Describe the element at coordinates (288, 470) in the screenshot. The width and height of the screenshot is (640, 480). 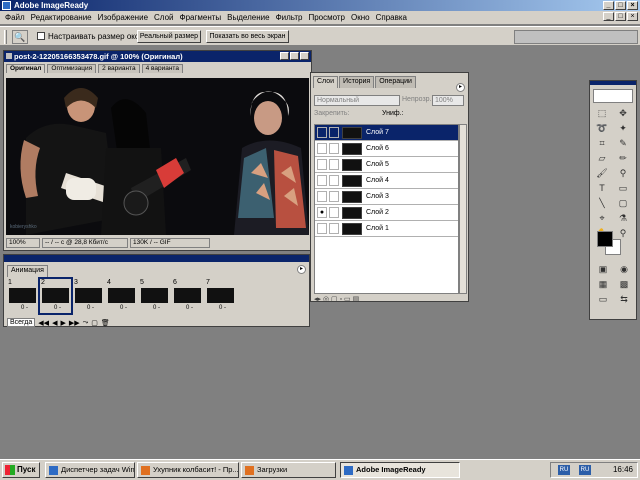
I see `task-downloads: Загрузки` at that location.